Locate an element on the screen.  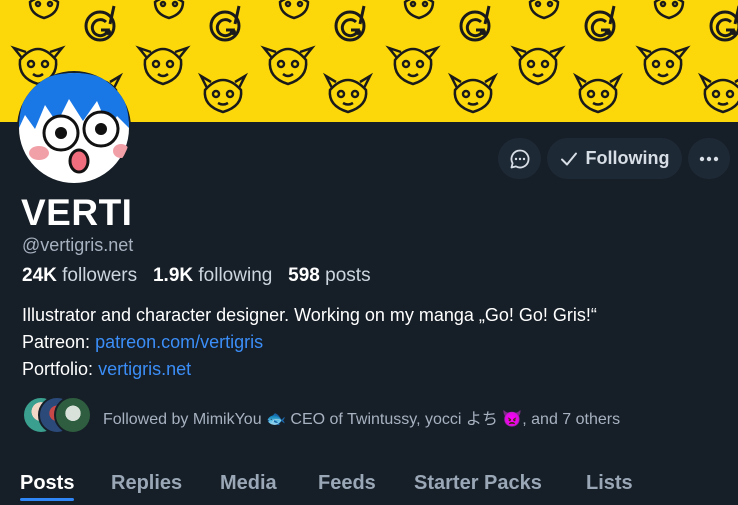
bio-portfolio-line: Portfolio: vertigris.net is located at coordinates (377, 369).